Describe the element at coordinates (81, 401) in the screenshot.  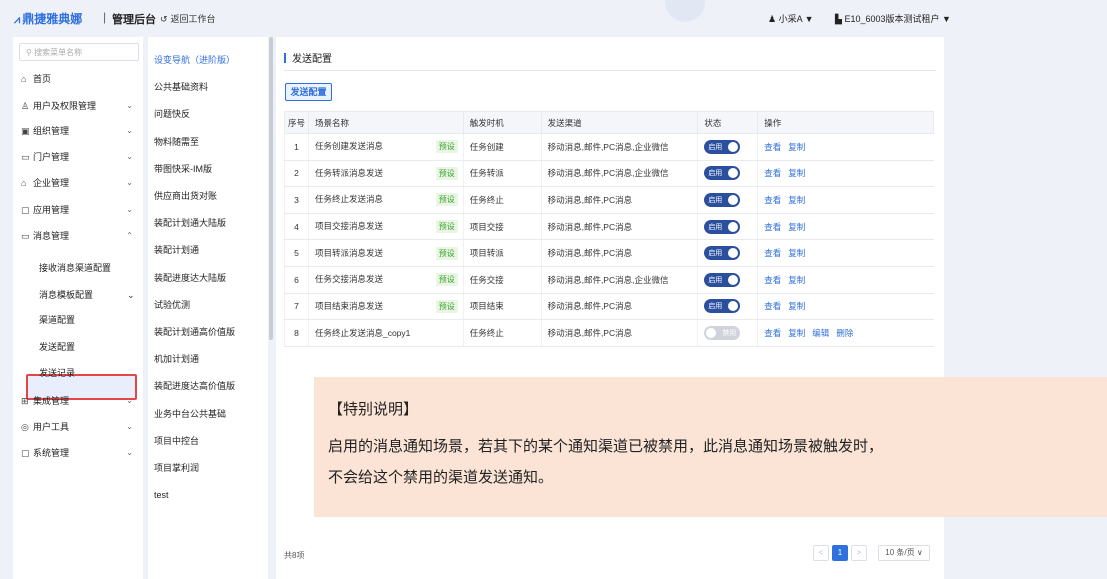
I see `sidebar-item2-0: ⊞ 集成管理 ⌄` at that location.